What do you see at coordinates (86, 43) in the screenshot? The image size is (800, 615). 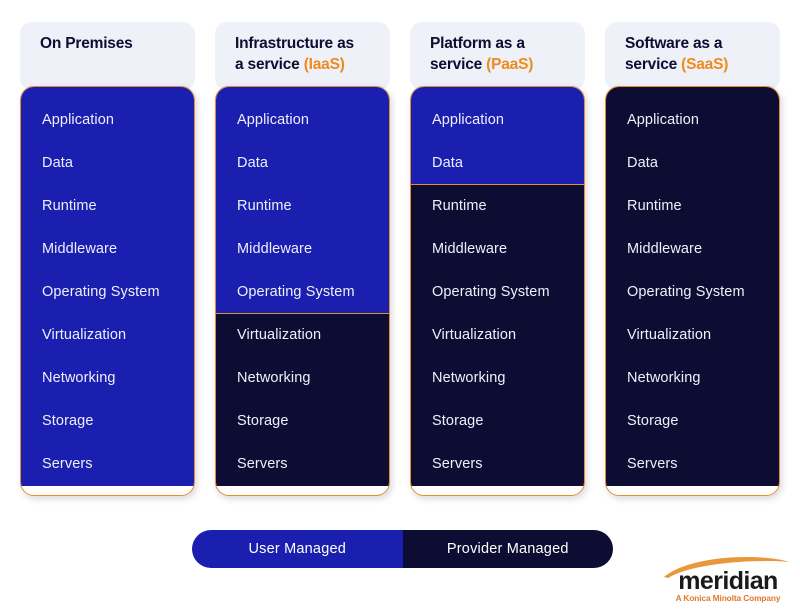 I see `column-title-line: On Premises` at bounding box center [86, 43].